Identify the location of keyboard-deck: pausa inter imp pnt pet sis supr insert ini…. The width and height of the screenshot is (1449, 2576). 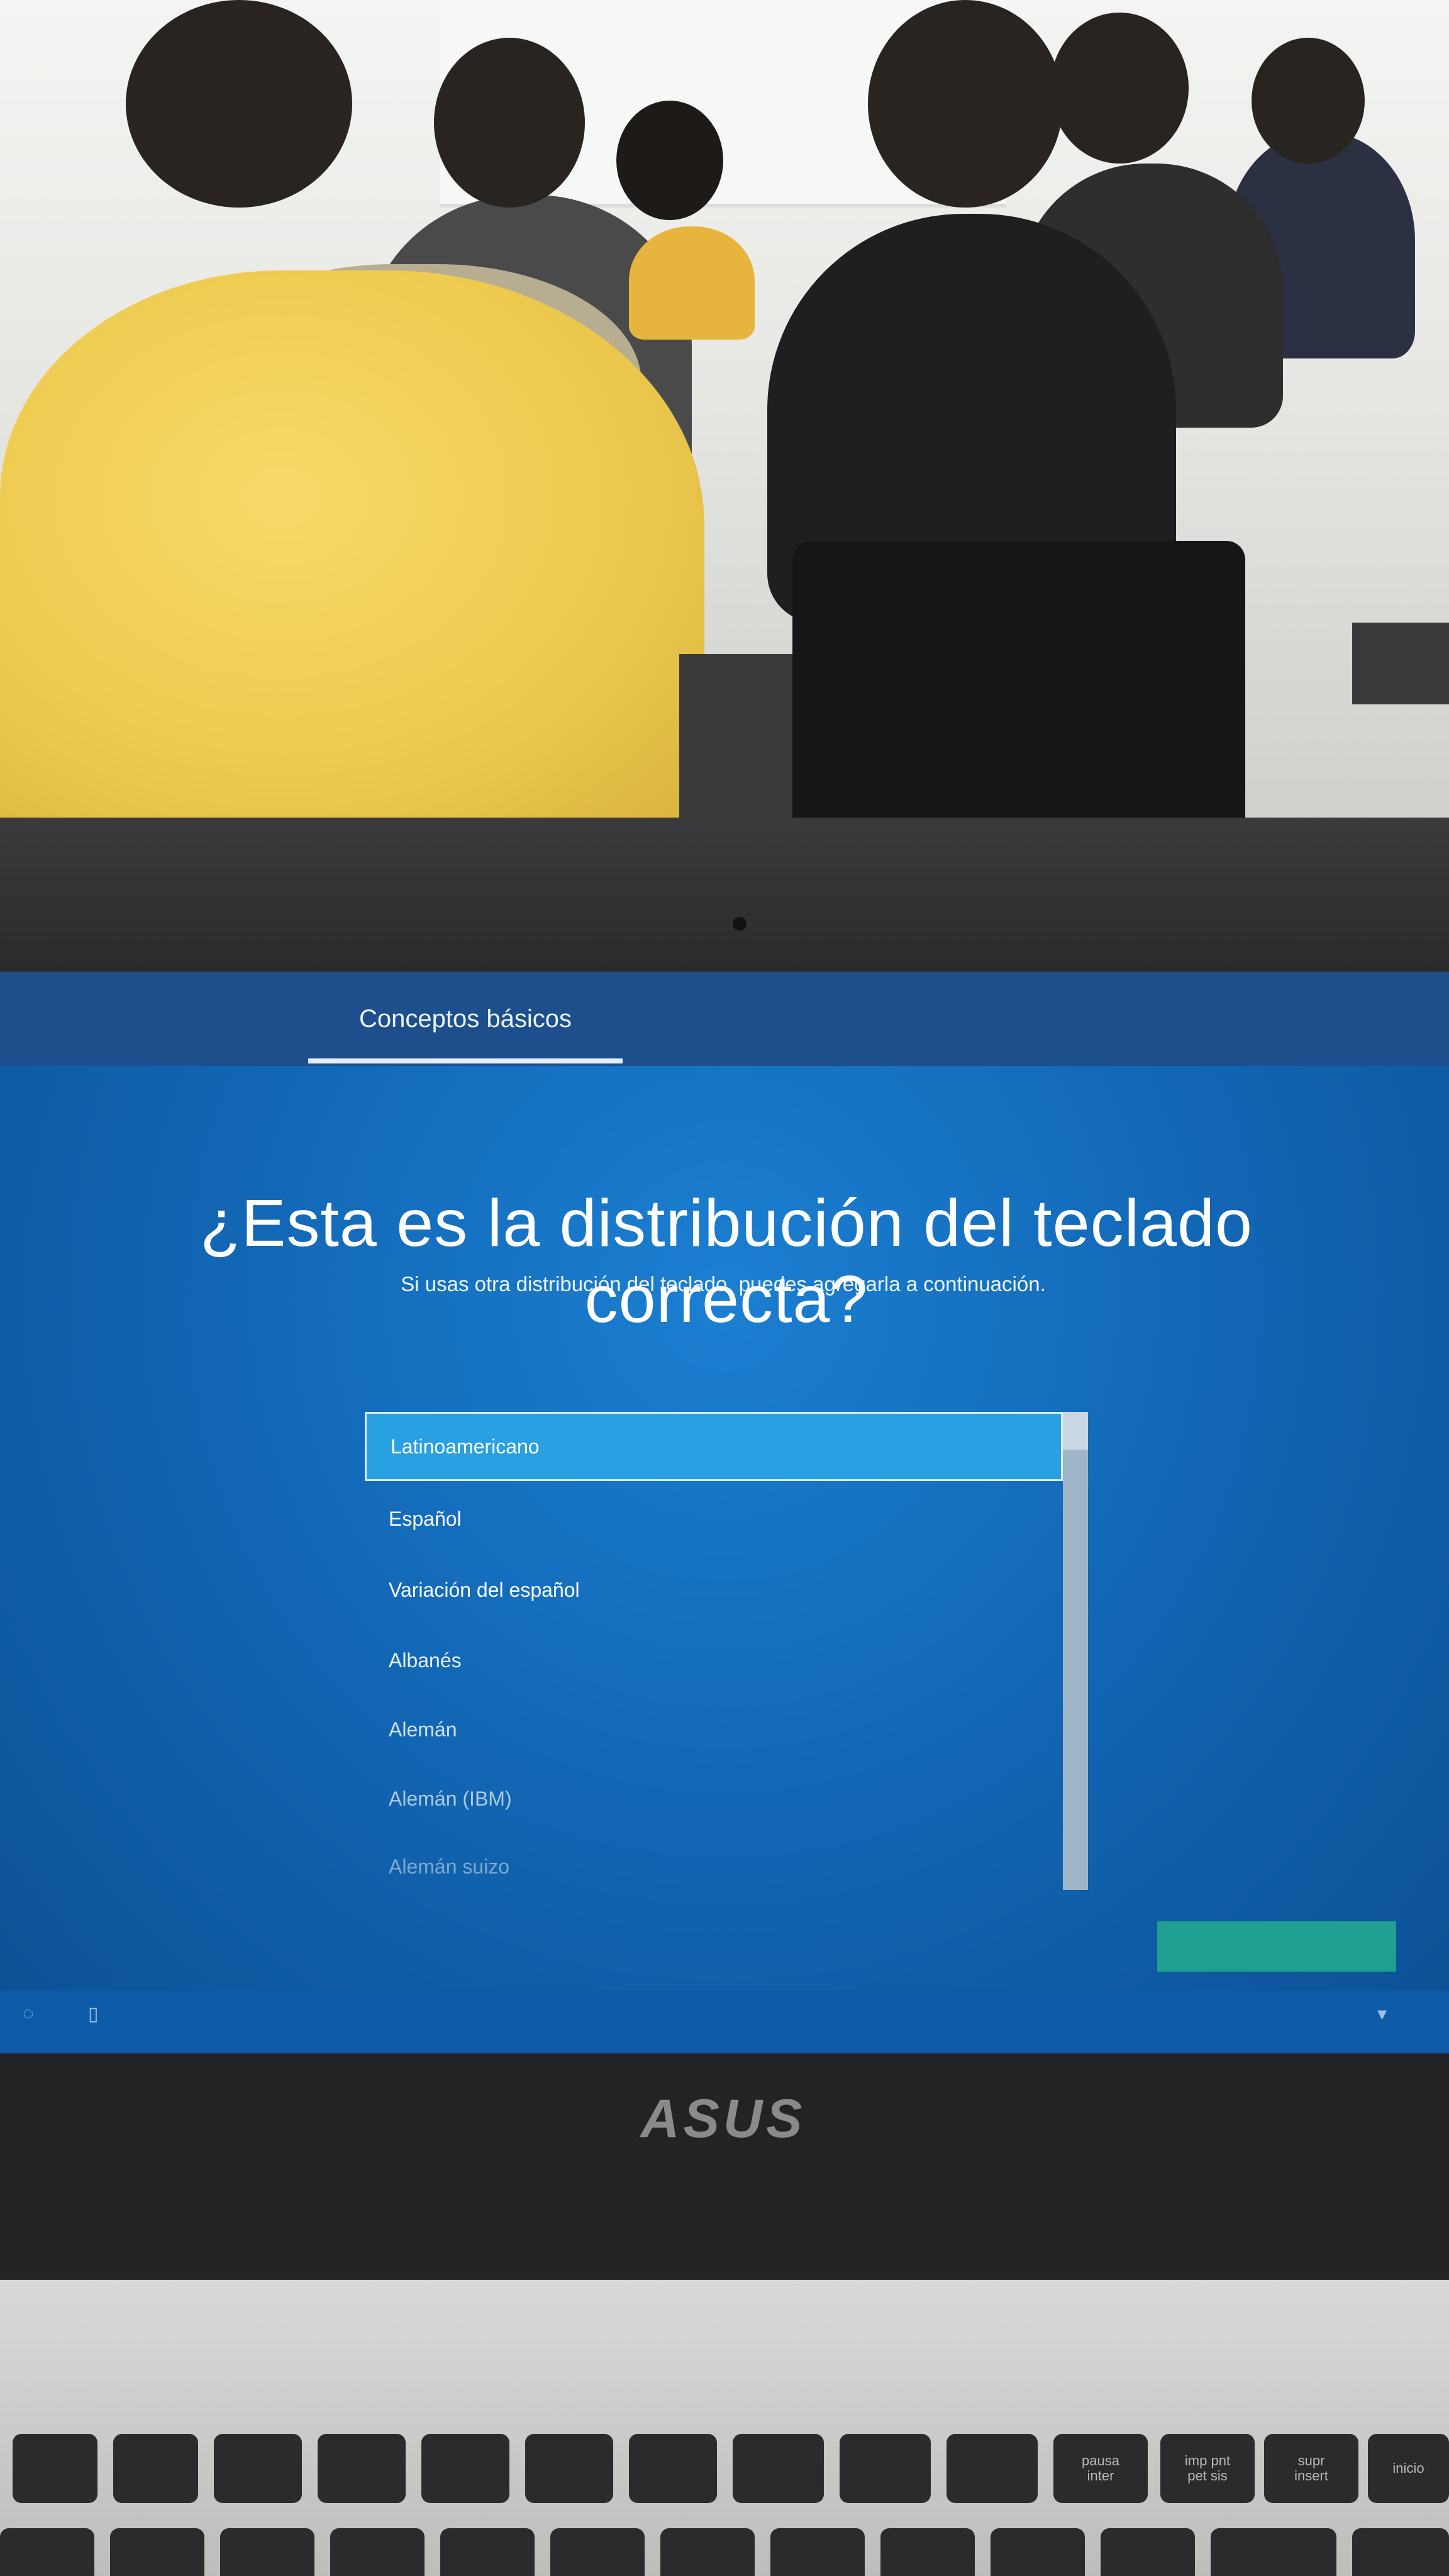
(724, 2428).